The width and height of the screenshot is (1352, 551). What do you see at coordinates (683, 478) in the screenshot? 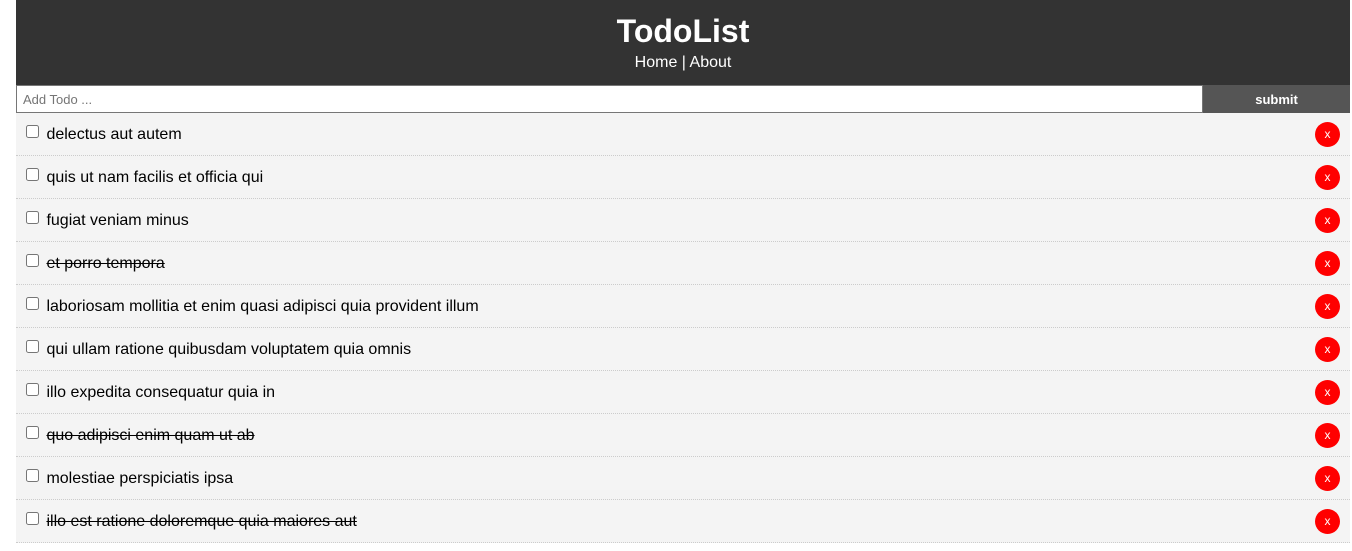
I see `todo-item: molestiae perspiciatis ipsa x` at bounding box center [683, 478].